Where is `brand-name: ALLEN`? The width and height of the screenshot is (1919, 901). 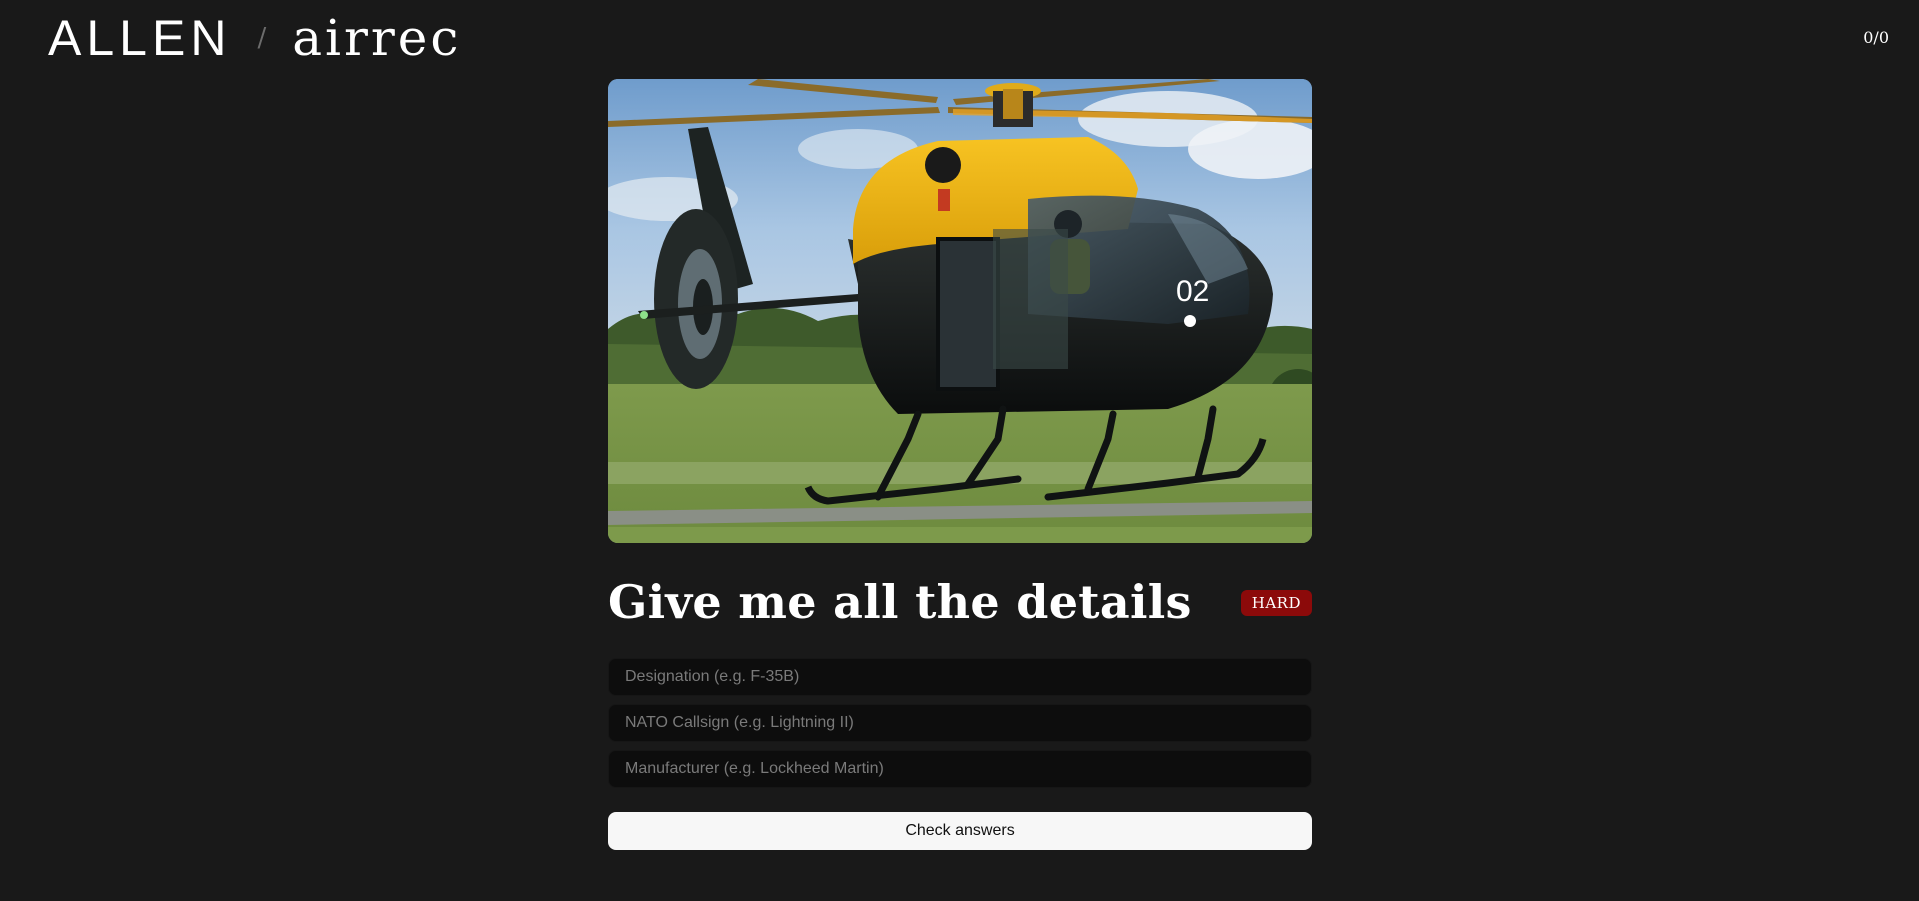
brand-name: ALLEN is located at coordinates (140, 38).